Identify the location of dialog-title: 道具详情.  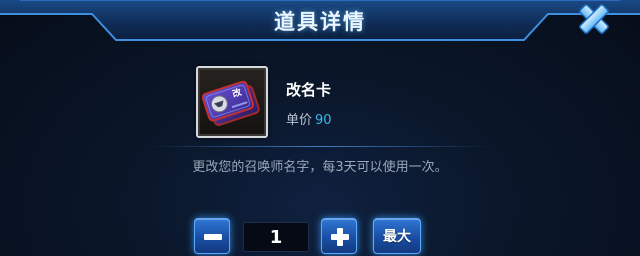
(320, 22).